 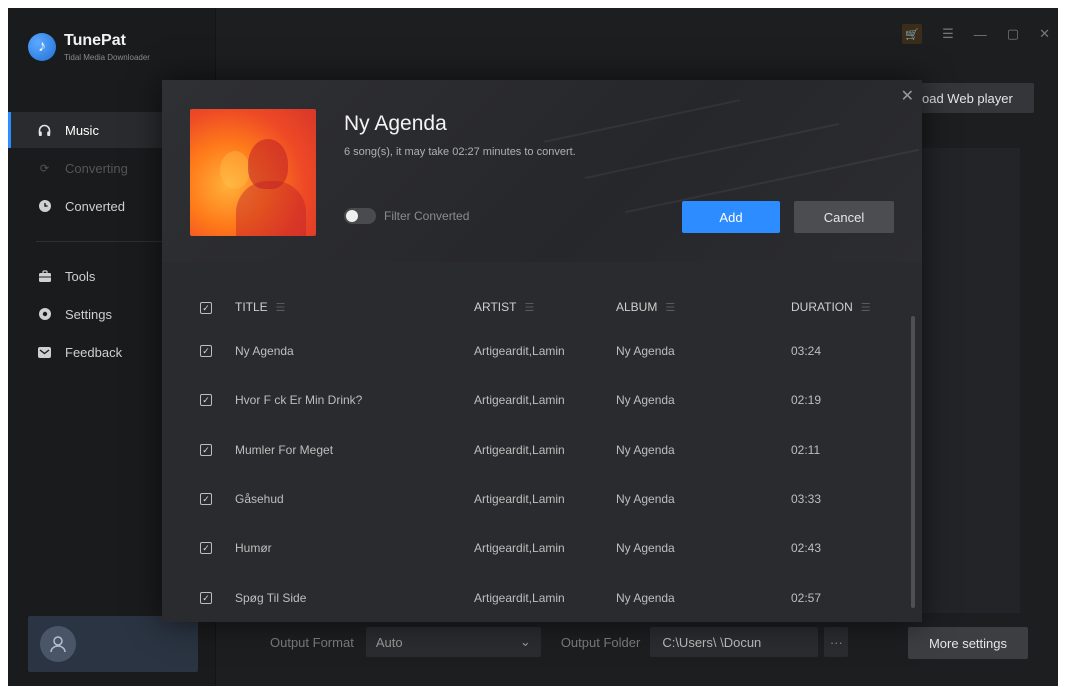 What do you see at coordinates (831, 307) in the screenshot?
I see `column-header-duration: DURATION ☰` at bounding box center [831, 307].